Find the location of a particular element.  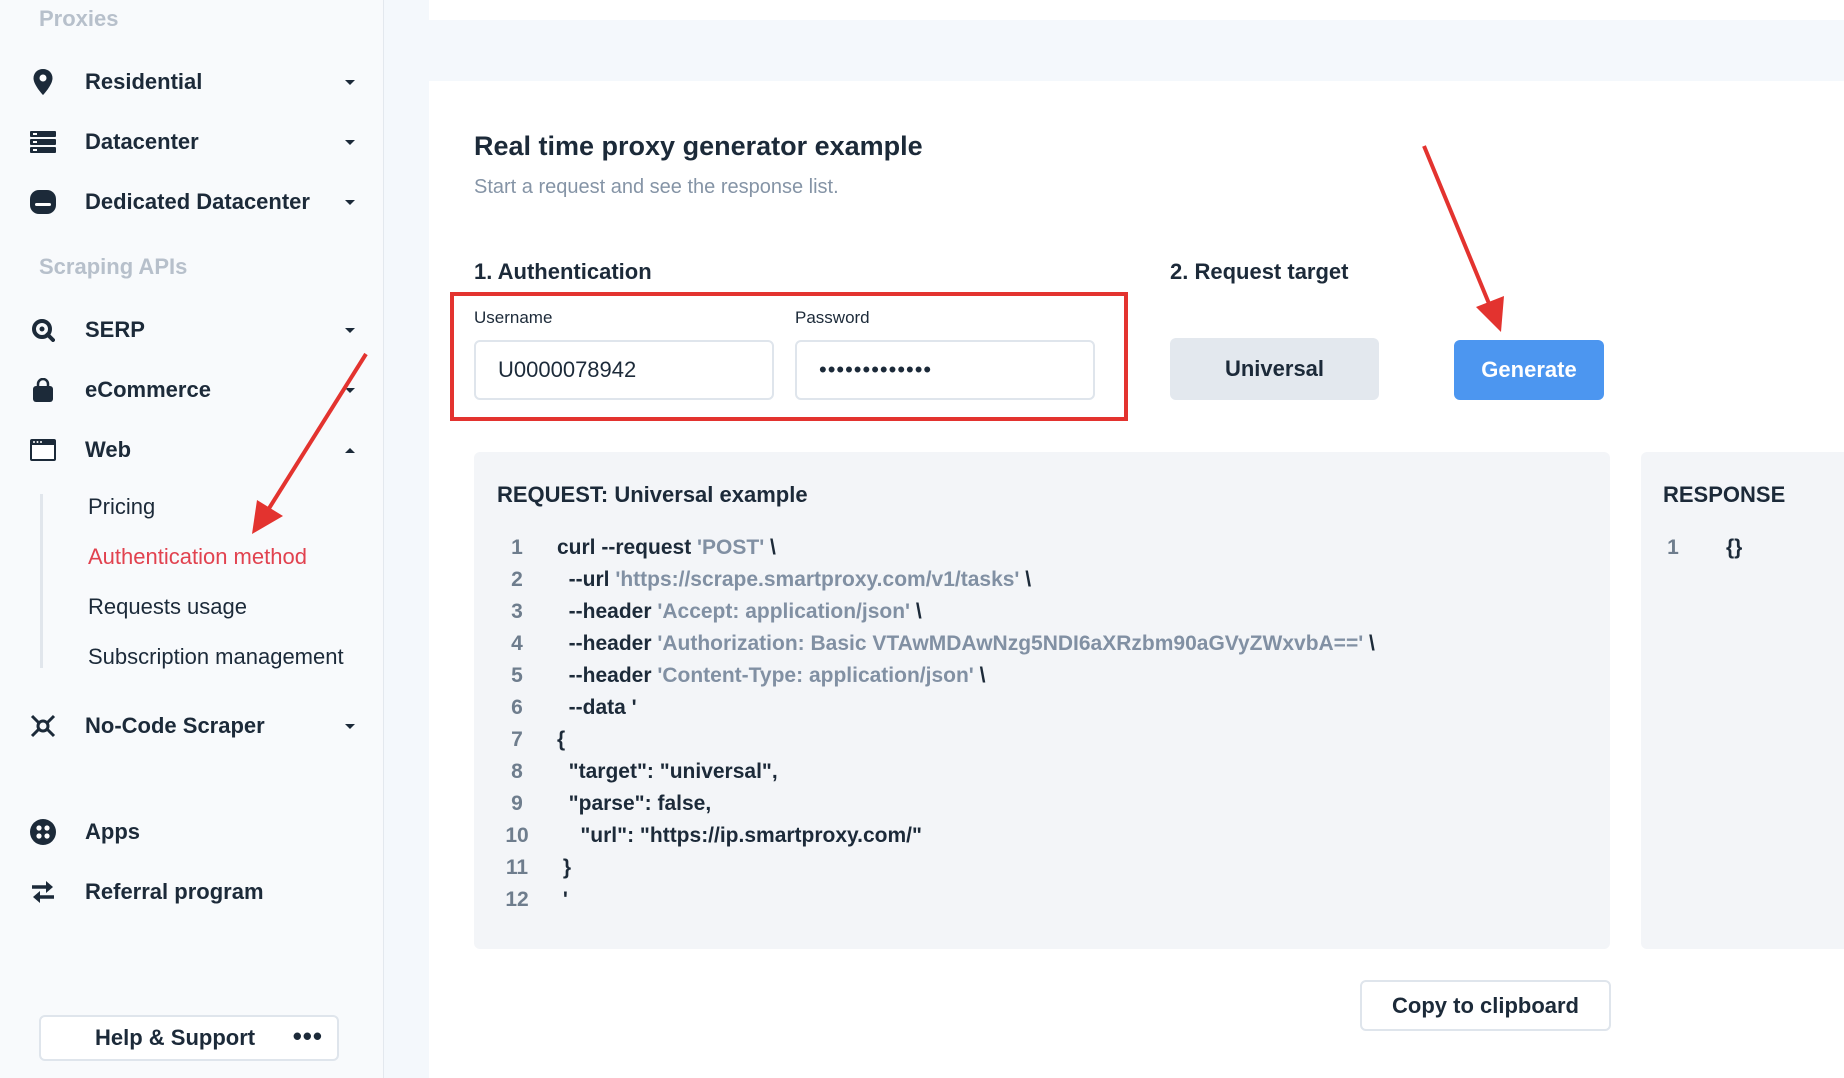

sidebar-item-no-code-scraper: No-Code Scraper is located at coordinates (185, 726).